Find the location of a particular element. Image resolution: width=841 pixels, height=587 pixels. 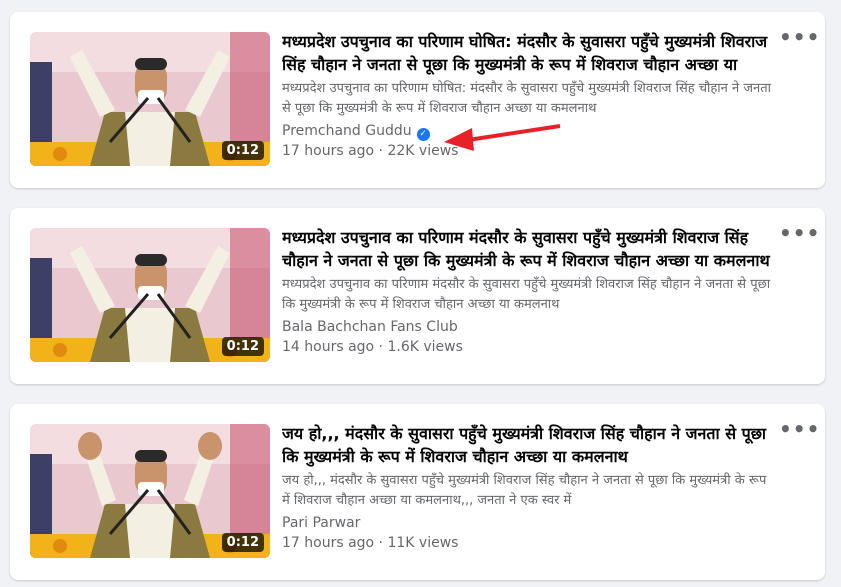

video-age: 14 hours ago is located at coordinates (328, 347).